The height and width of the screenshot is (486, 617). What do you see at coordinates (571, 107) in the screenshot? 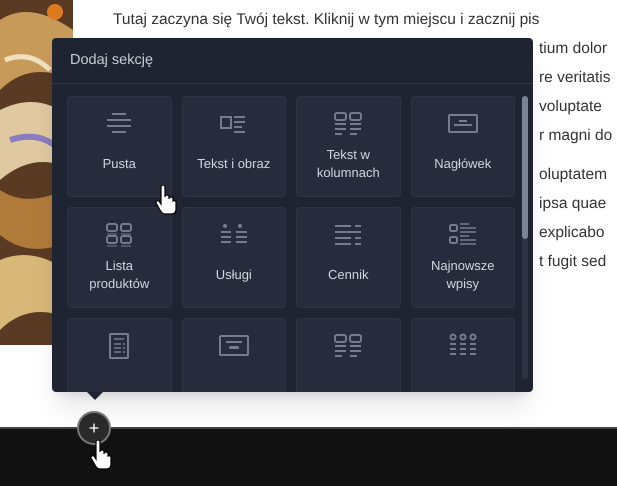
I see `body-text: voluptate` at bounding box center [571, 107].